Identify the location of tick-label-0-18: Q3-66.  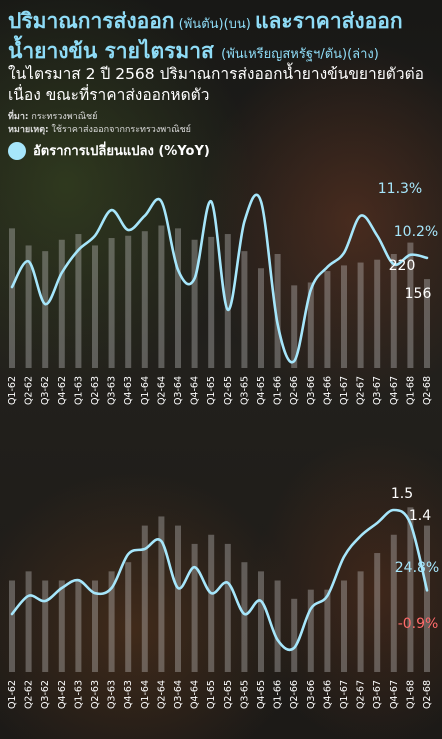
(311, 390).